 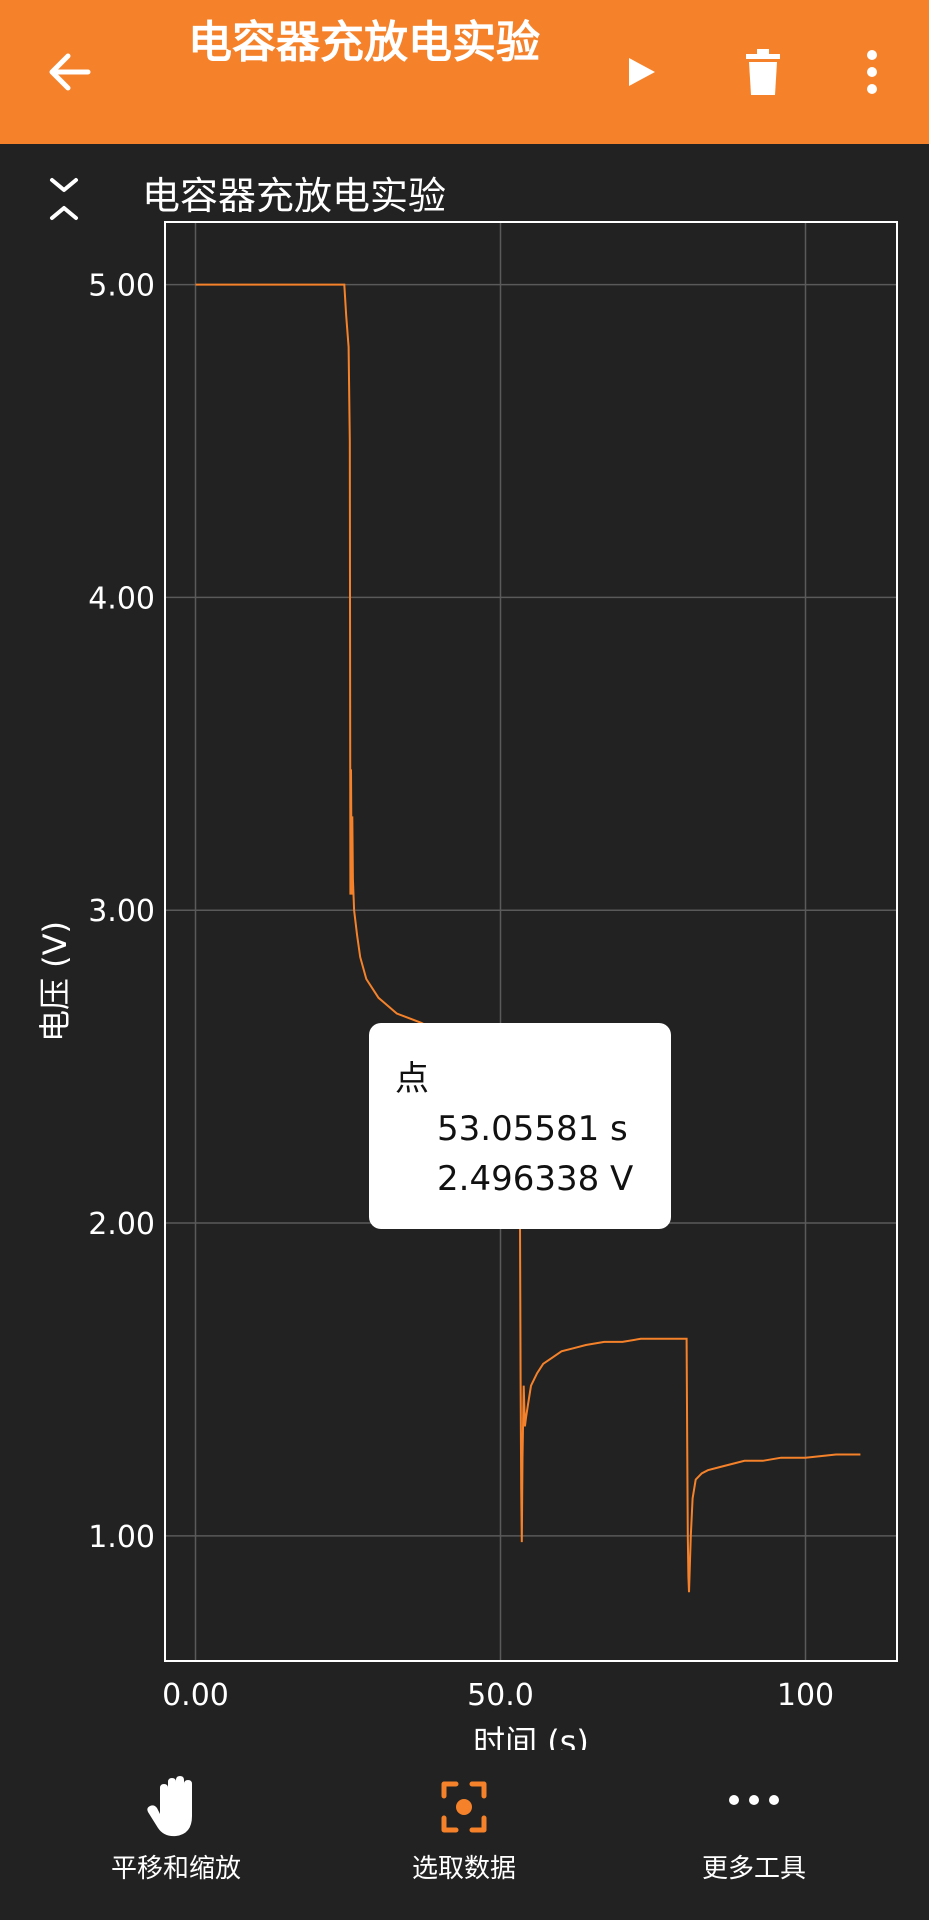 What do you see at coordinates (121, 286) in the screenshot?
I see `y-tick-label: 5.00` at bounding box center [121, 286].